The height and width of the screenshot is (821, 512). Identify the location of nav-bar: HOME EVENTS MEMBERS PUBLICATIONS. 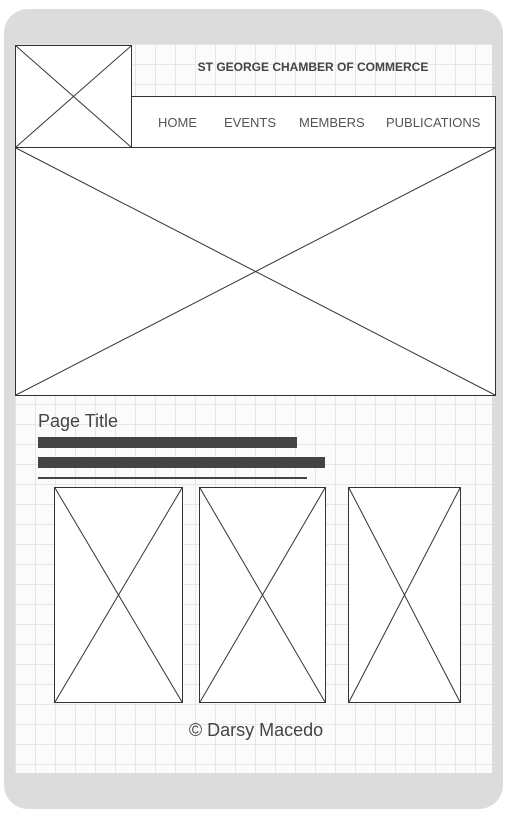
(313, 122).